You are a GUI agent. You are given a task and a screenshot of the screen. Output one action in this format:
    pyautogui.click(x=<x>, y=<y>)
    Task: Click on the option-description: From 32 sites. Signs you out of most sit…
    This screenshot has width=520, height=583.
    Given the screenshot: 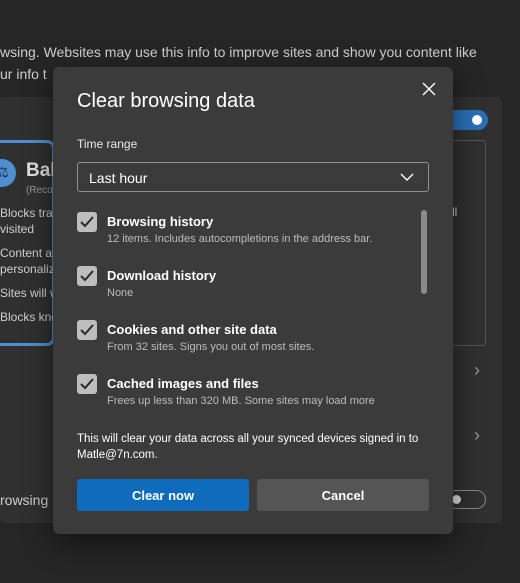 What is the action you would take?
    pyautogui.click(x=211, y=347)
    